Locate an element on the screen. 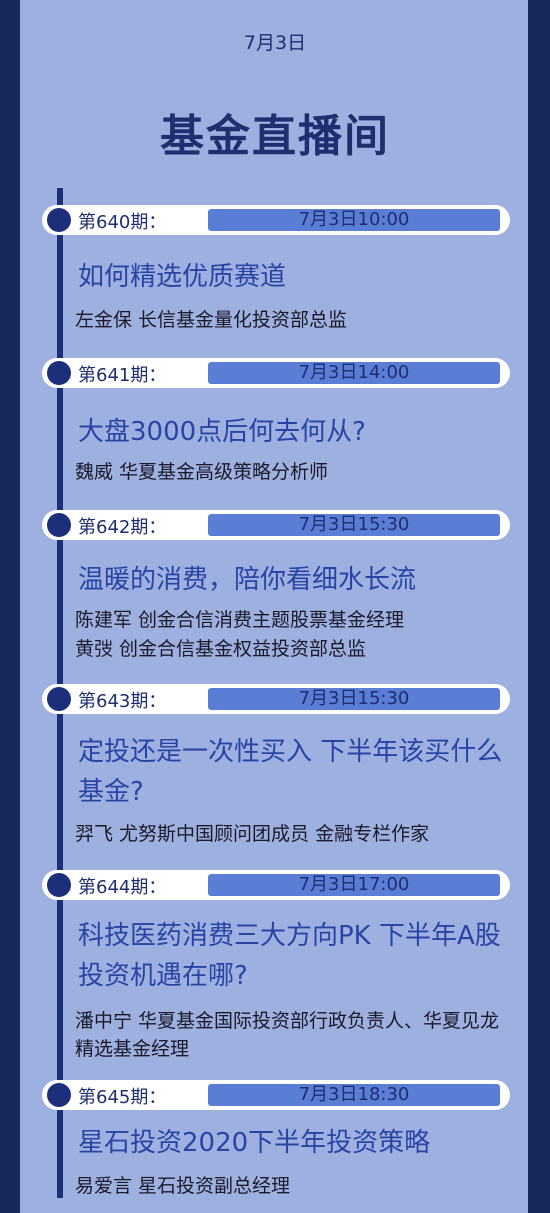 The height and width of the screenshot is (1213, 550). page-title: 基金直播间 is located at coordinates (275, 136).